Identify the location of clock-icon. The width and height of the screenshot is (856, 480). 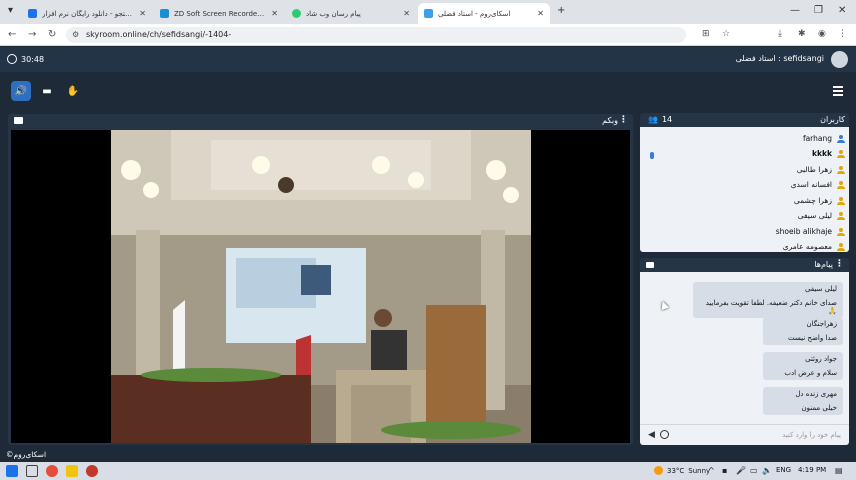
(12, 59).